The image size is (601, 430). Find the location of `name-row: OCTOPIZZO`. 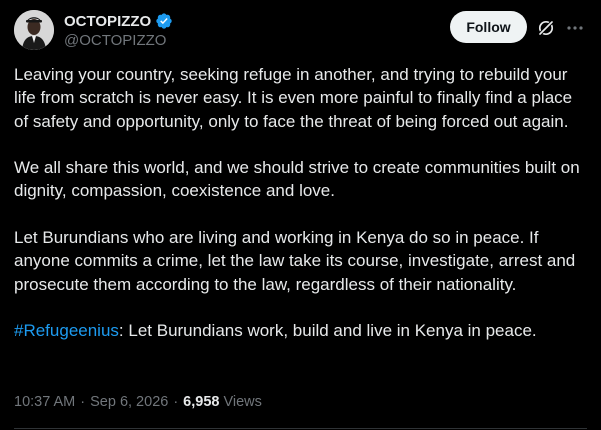

name-row: OCTOPIZZO is located at coordinates (118, 21).